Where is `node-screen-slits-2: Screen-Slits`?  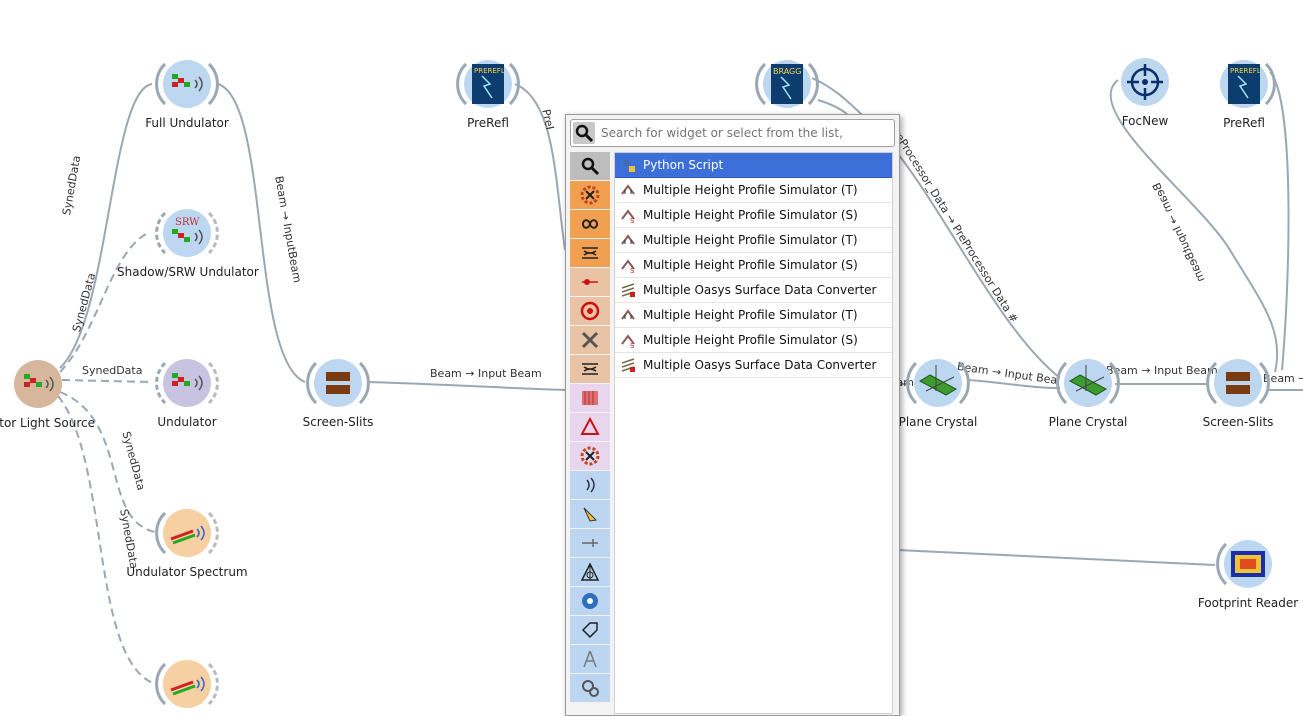 node-screen-slits-2: Screen-Slits is located at coordinates (1235, 390).